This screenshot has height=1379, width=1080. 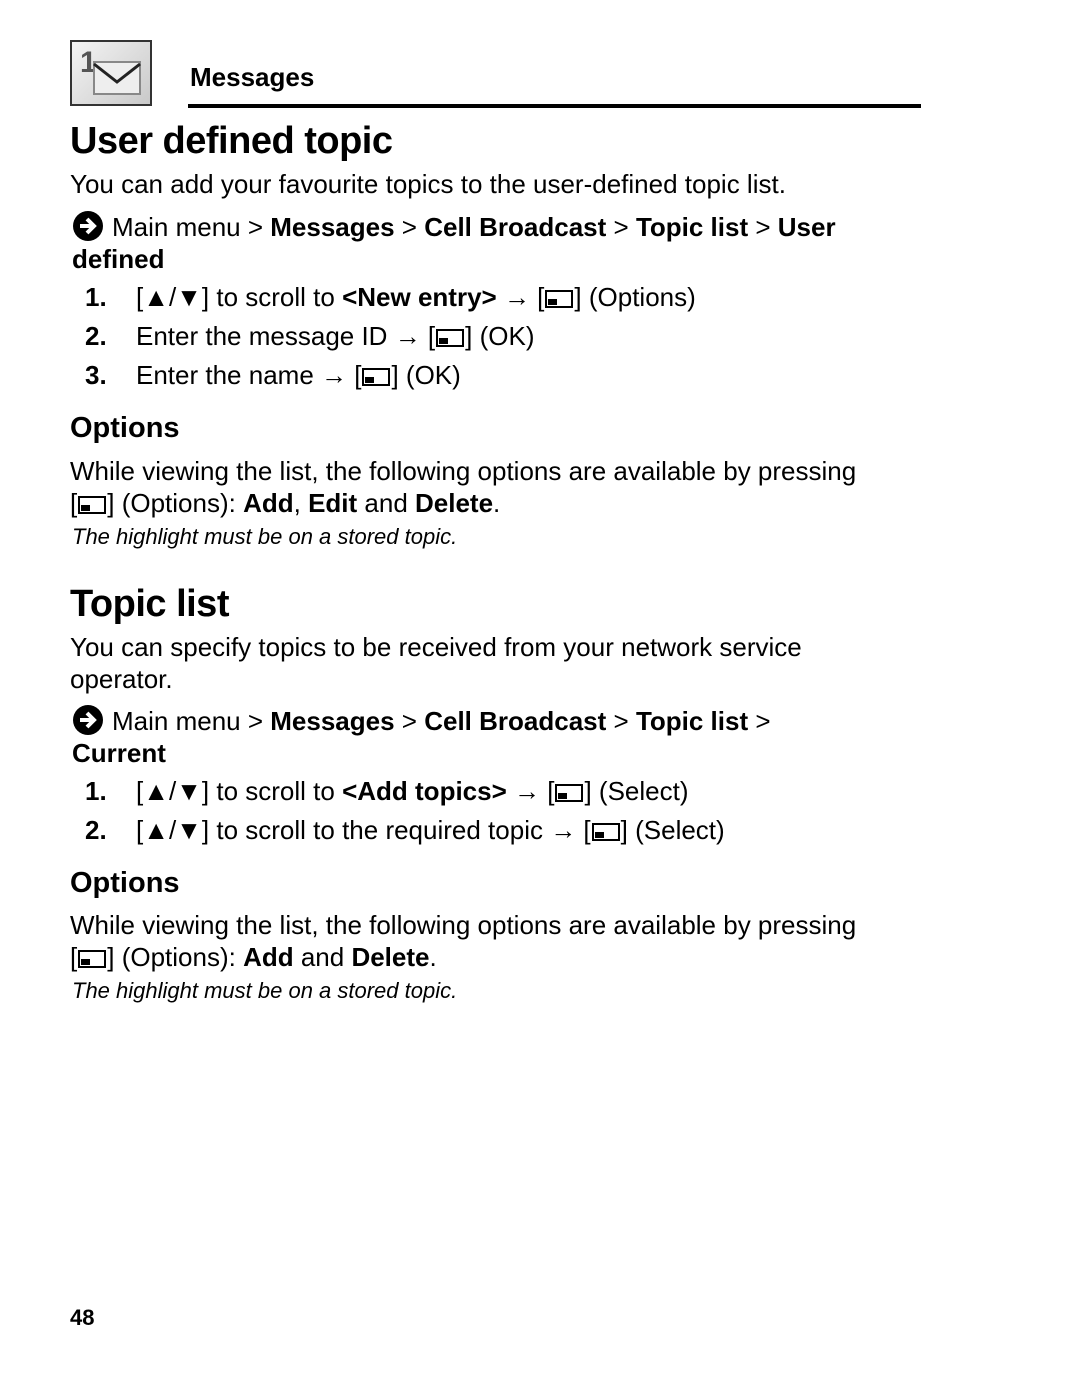 I want to click on section-title-topic-list: Topic list, so click(x=149, y=604).